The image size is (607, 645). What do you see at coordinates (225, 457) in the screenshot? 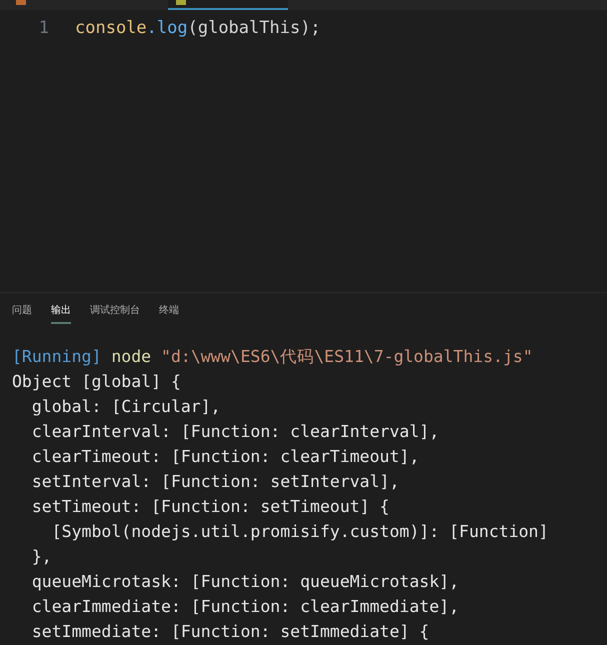
I see `output-line: clearTimeout: [Function: clearTimeout],` at bounding box center [225, 457].